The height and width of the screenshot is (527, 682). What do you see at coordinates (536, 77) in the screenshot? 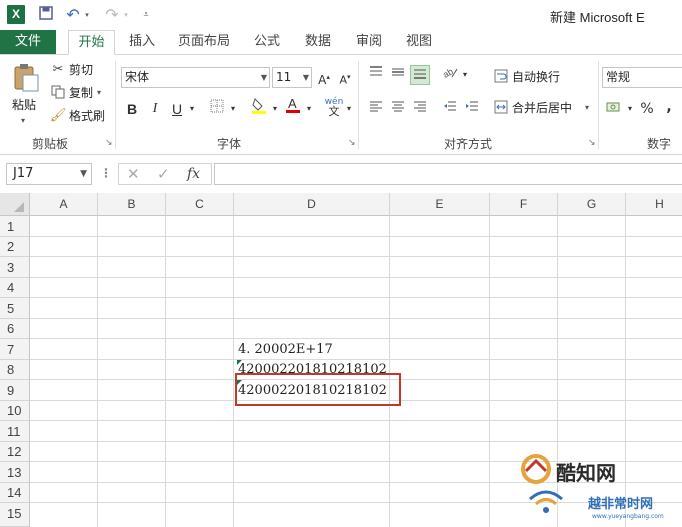
I see `wrap-text-button: 自动换行` at bounding box center [536, 77].